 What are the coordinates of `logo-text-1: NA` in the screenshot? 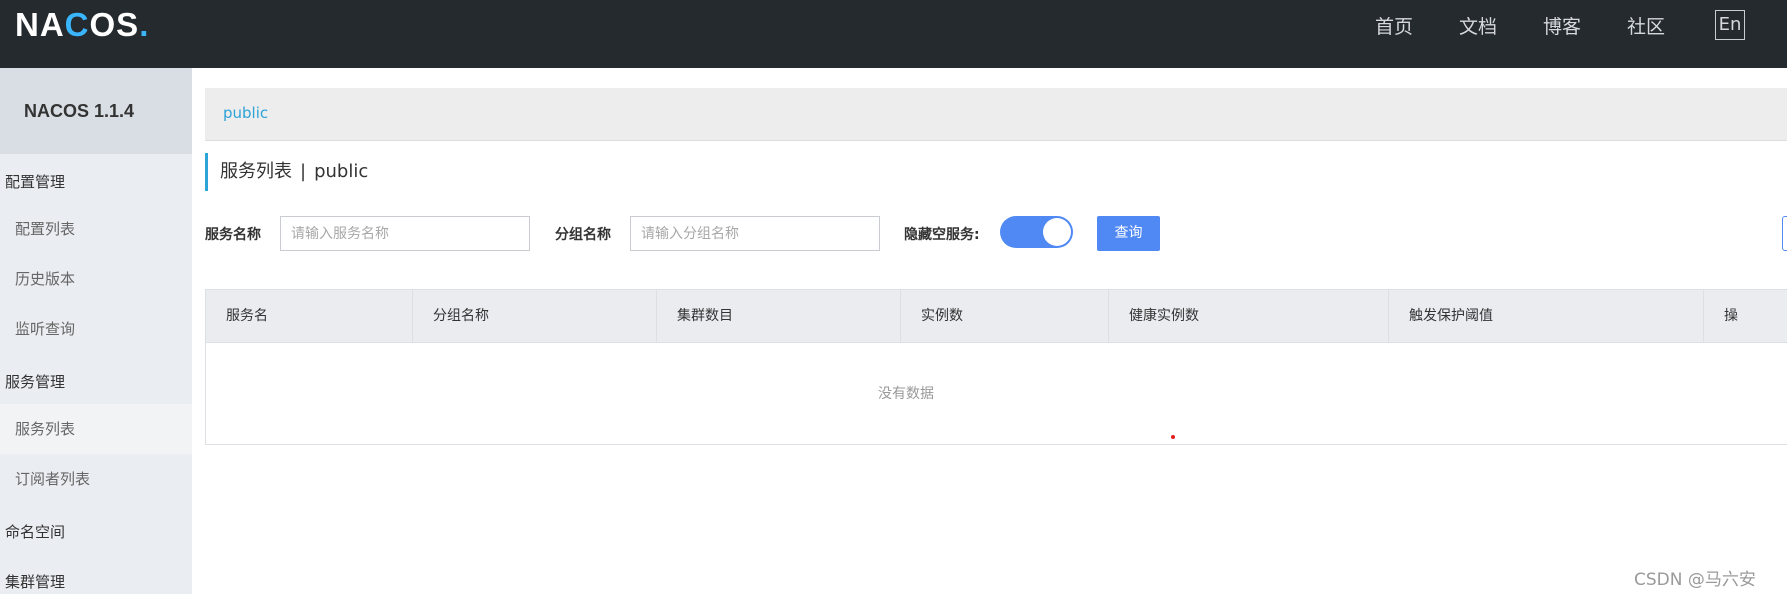 It's located at (40, 24).